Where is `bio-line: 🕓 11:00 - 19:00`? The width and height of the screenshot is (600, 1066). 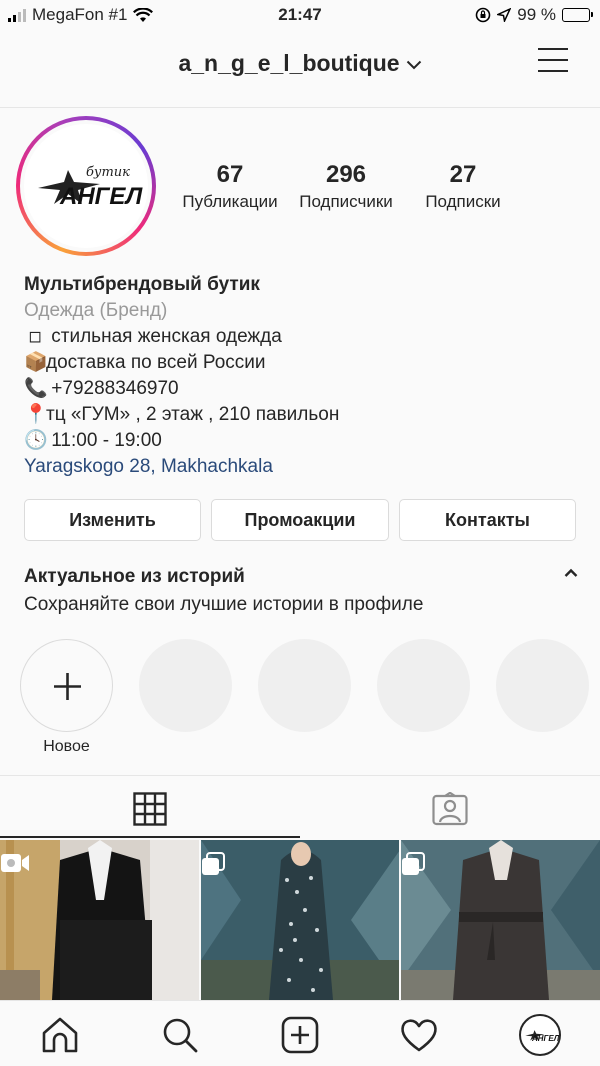
bio-line: 🕓 11:00 - 19:00 is located at coordinates (304, 441).